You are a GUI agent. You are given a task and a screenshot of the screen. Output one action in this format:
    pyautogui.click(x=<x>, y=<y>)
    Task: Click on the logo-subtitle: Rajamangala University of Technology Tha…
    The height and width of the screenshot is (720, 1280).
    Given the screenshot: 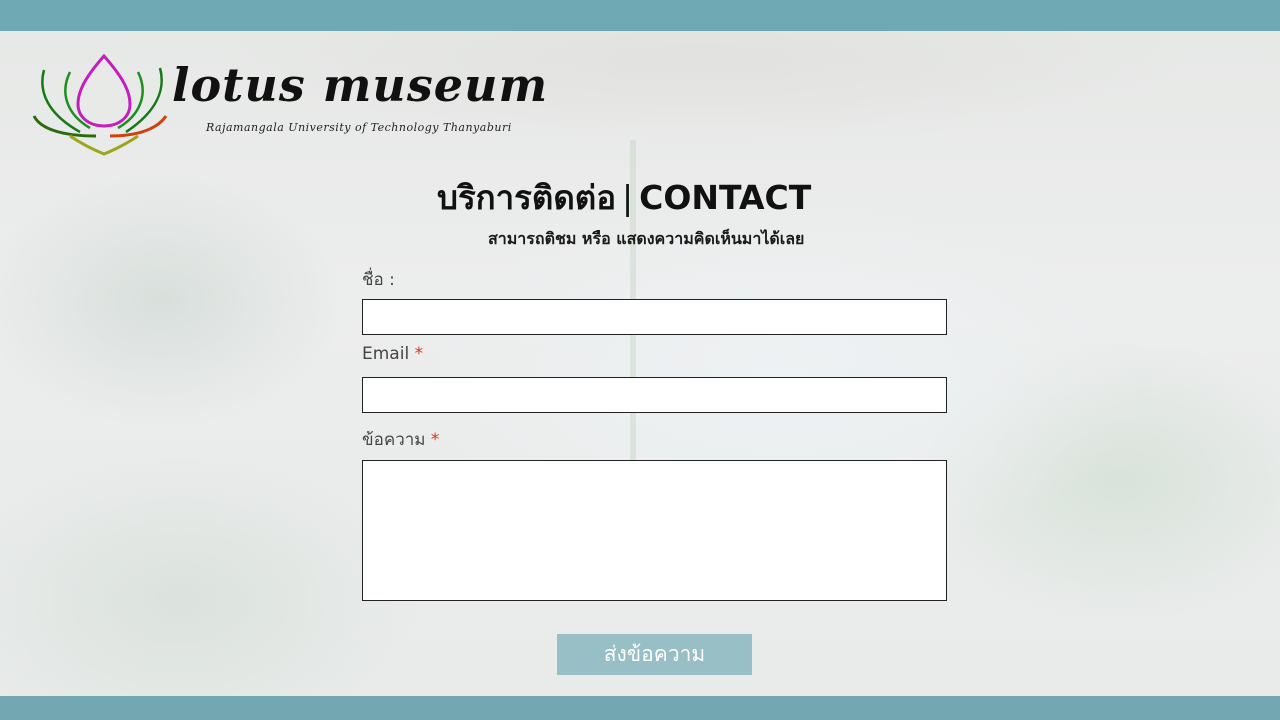 What is the action you would take?
    pyautogui.click(x=359, y=127)
    